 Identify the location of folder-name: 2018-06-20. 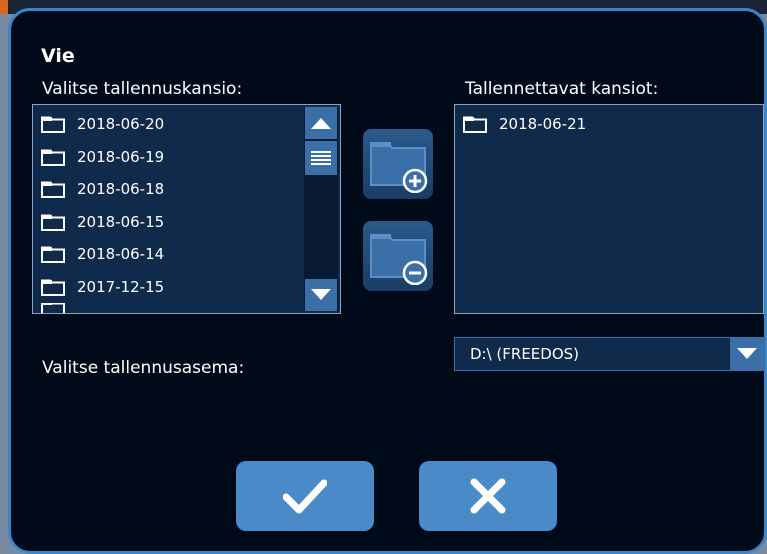
(121, 124).